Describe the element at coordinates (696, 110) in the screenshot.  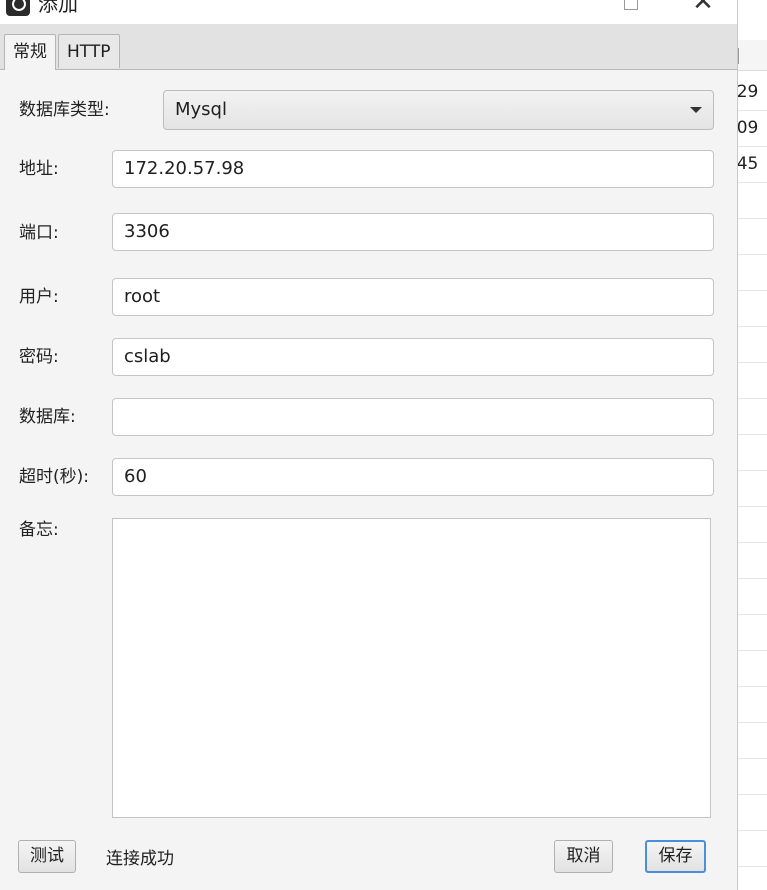
I see `dropdown-arrow-icon` at that location.